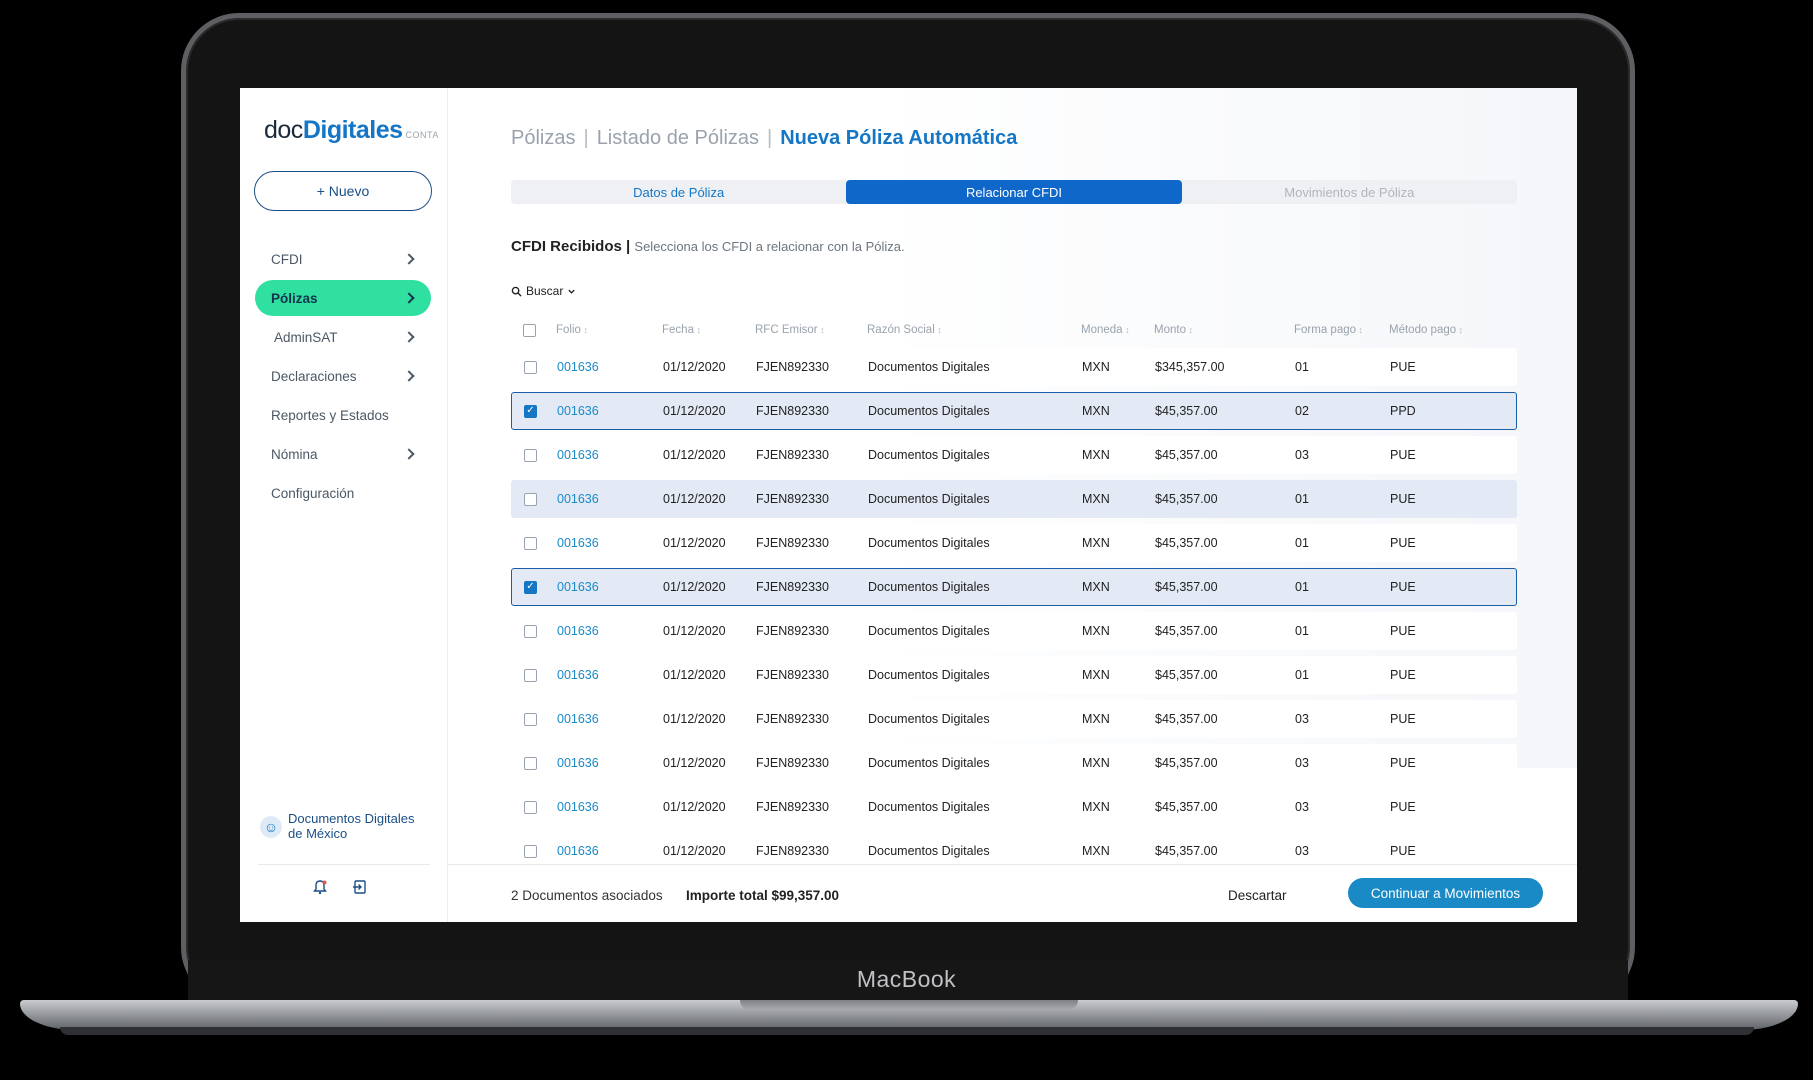 The width and height of the screenshot is (1813, 1080). What do you see at coordinates (811, 330) in the screenshot?
I see `column-header-rfc: RFC Emisor` at bounding box center [811, 330].